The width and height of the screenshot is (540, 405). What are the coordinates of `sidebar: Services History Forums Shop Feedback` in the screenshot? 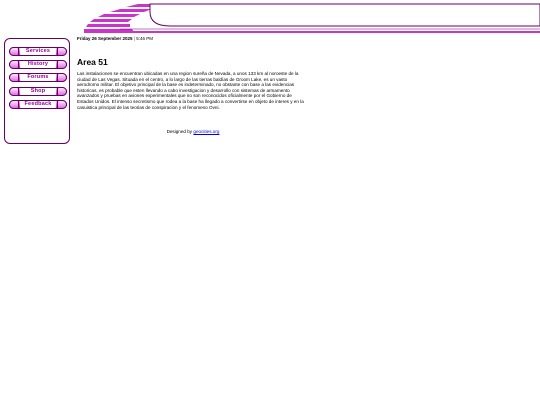 It's located at (37, 91).